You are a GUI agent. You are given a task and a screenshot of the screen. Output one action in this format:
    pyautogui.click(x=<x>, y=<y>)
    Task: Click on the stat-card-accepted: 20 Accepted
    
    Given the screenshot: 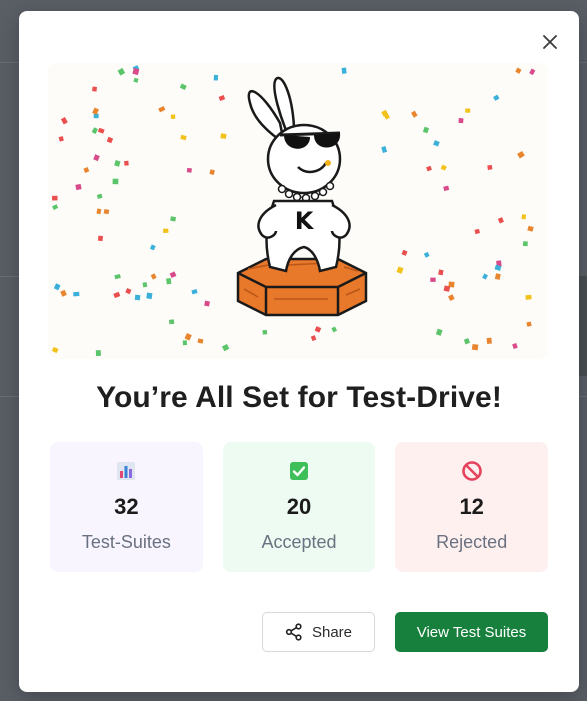 What is the action you would take?
    pyautogui.click(x=299, y=507)
    